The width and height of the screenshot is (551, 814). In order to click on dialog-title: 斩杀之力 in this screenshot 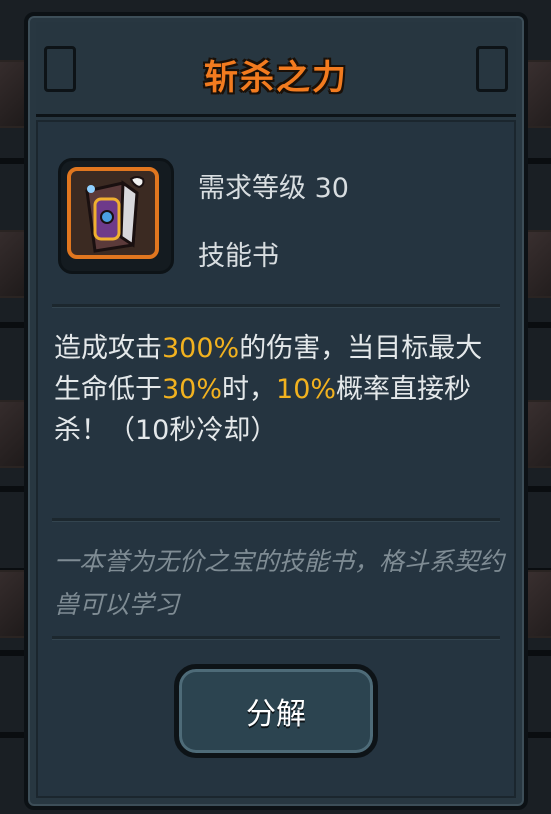, I will do `click(276, 78)`.